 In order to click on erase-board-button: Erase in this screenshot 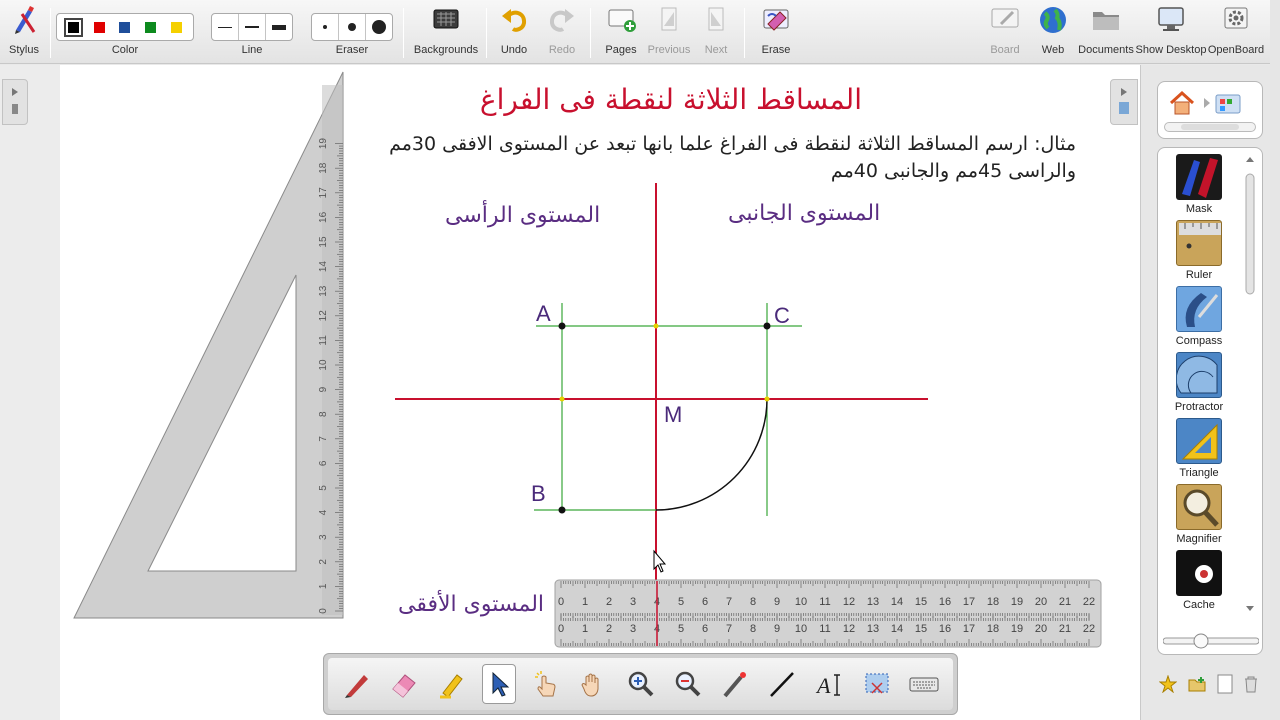, I will do `click(776, 32)`.